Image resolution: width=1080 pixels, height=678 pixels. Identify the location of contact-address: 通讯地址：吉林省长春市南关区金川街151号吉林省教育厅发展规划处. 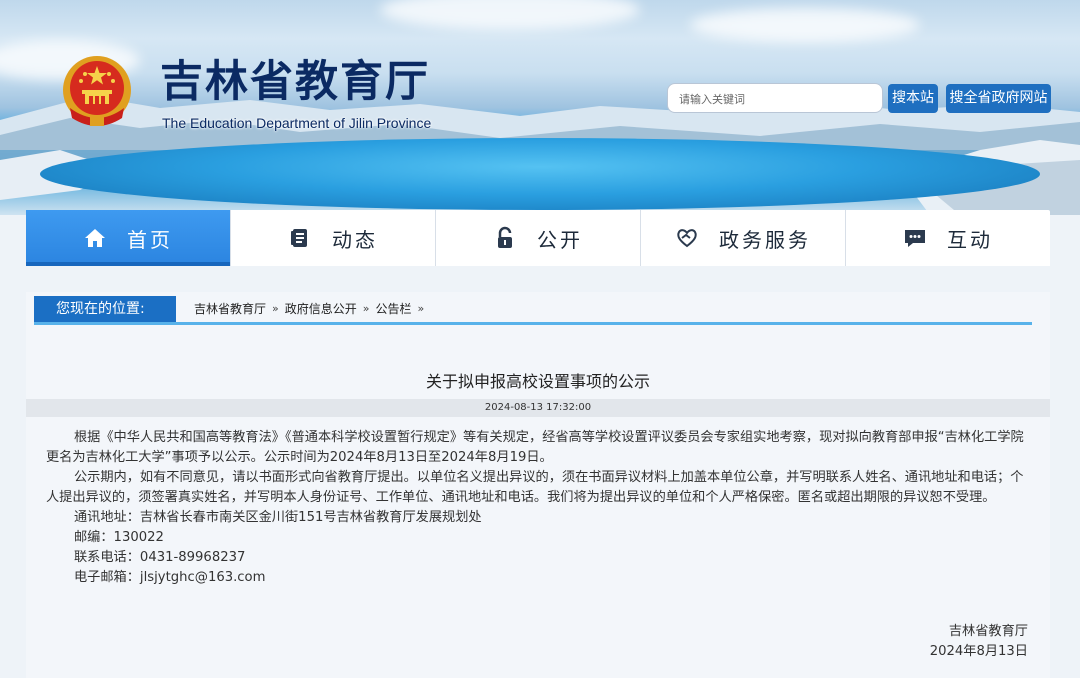
(278, 517).